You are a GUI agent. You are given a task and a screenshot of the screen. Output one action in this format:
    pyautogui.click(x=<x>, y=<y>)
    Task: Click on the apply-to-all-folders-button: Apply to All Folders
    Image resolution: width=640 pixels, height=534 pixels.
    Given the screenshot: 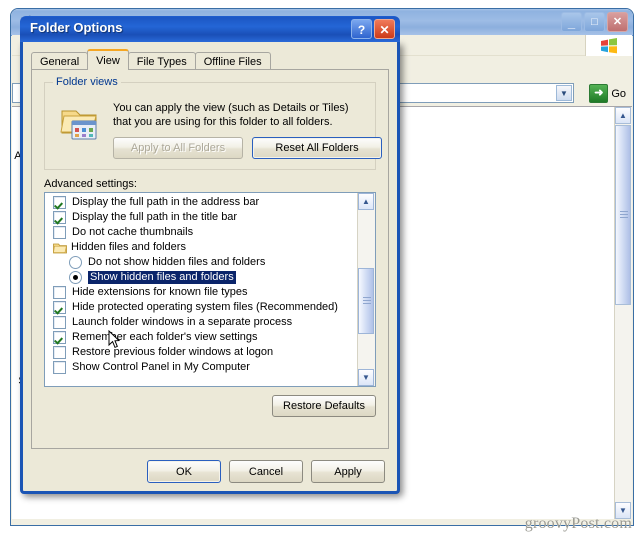 What is the action you would take?
    pyautogui.click(x=178, y=148)
    